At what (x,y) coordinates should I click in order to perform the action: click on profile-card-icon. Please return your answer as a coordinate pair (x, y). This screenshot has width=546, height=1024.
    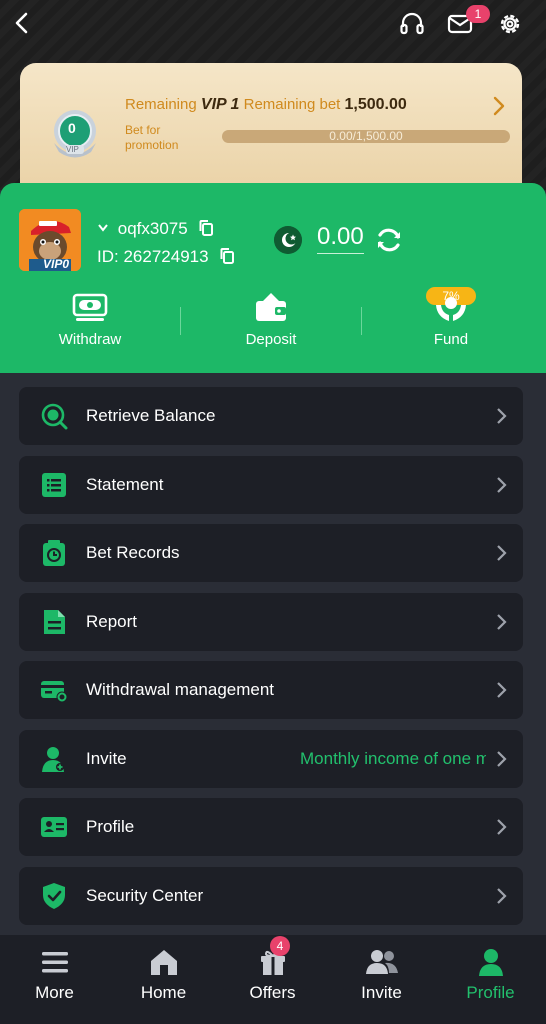
    Looking at the image, I should click on (54, 827).